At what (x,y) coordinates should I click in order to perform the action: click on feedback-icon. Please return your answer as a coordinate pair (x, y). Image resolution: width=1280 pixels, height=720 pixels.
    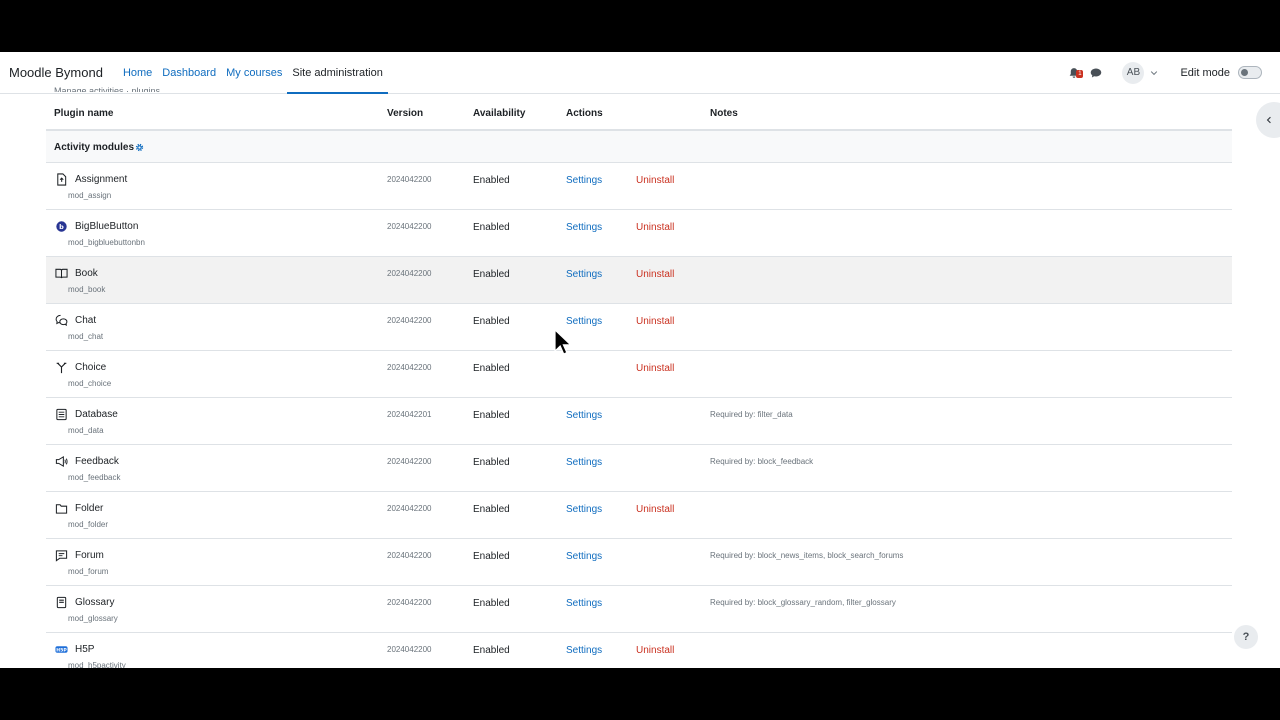
    Looking at the image, I should click on (62, 462).